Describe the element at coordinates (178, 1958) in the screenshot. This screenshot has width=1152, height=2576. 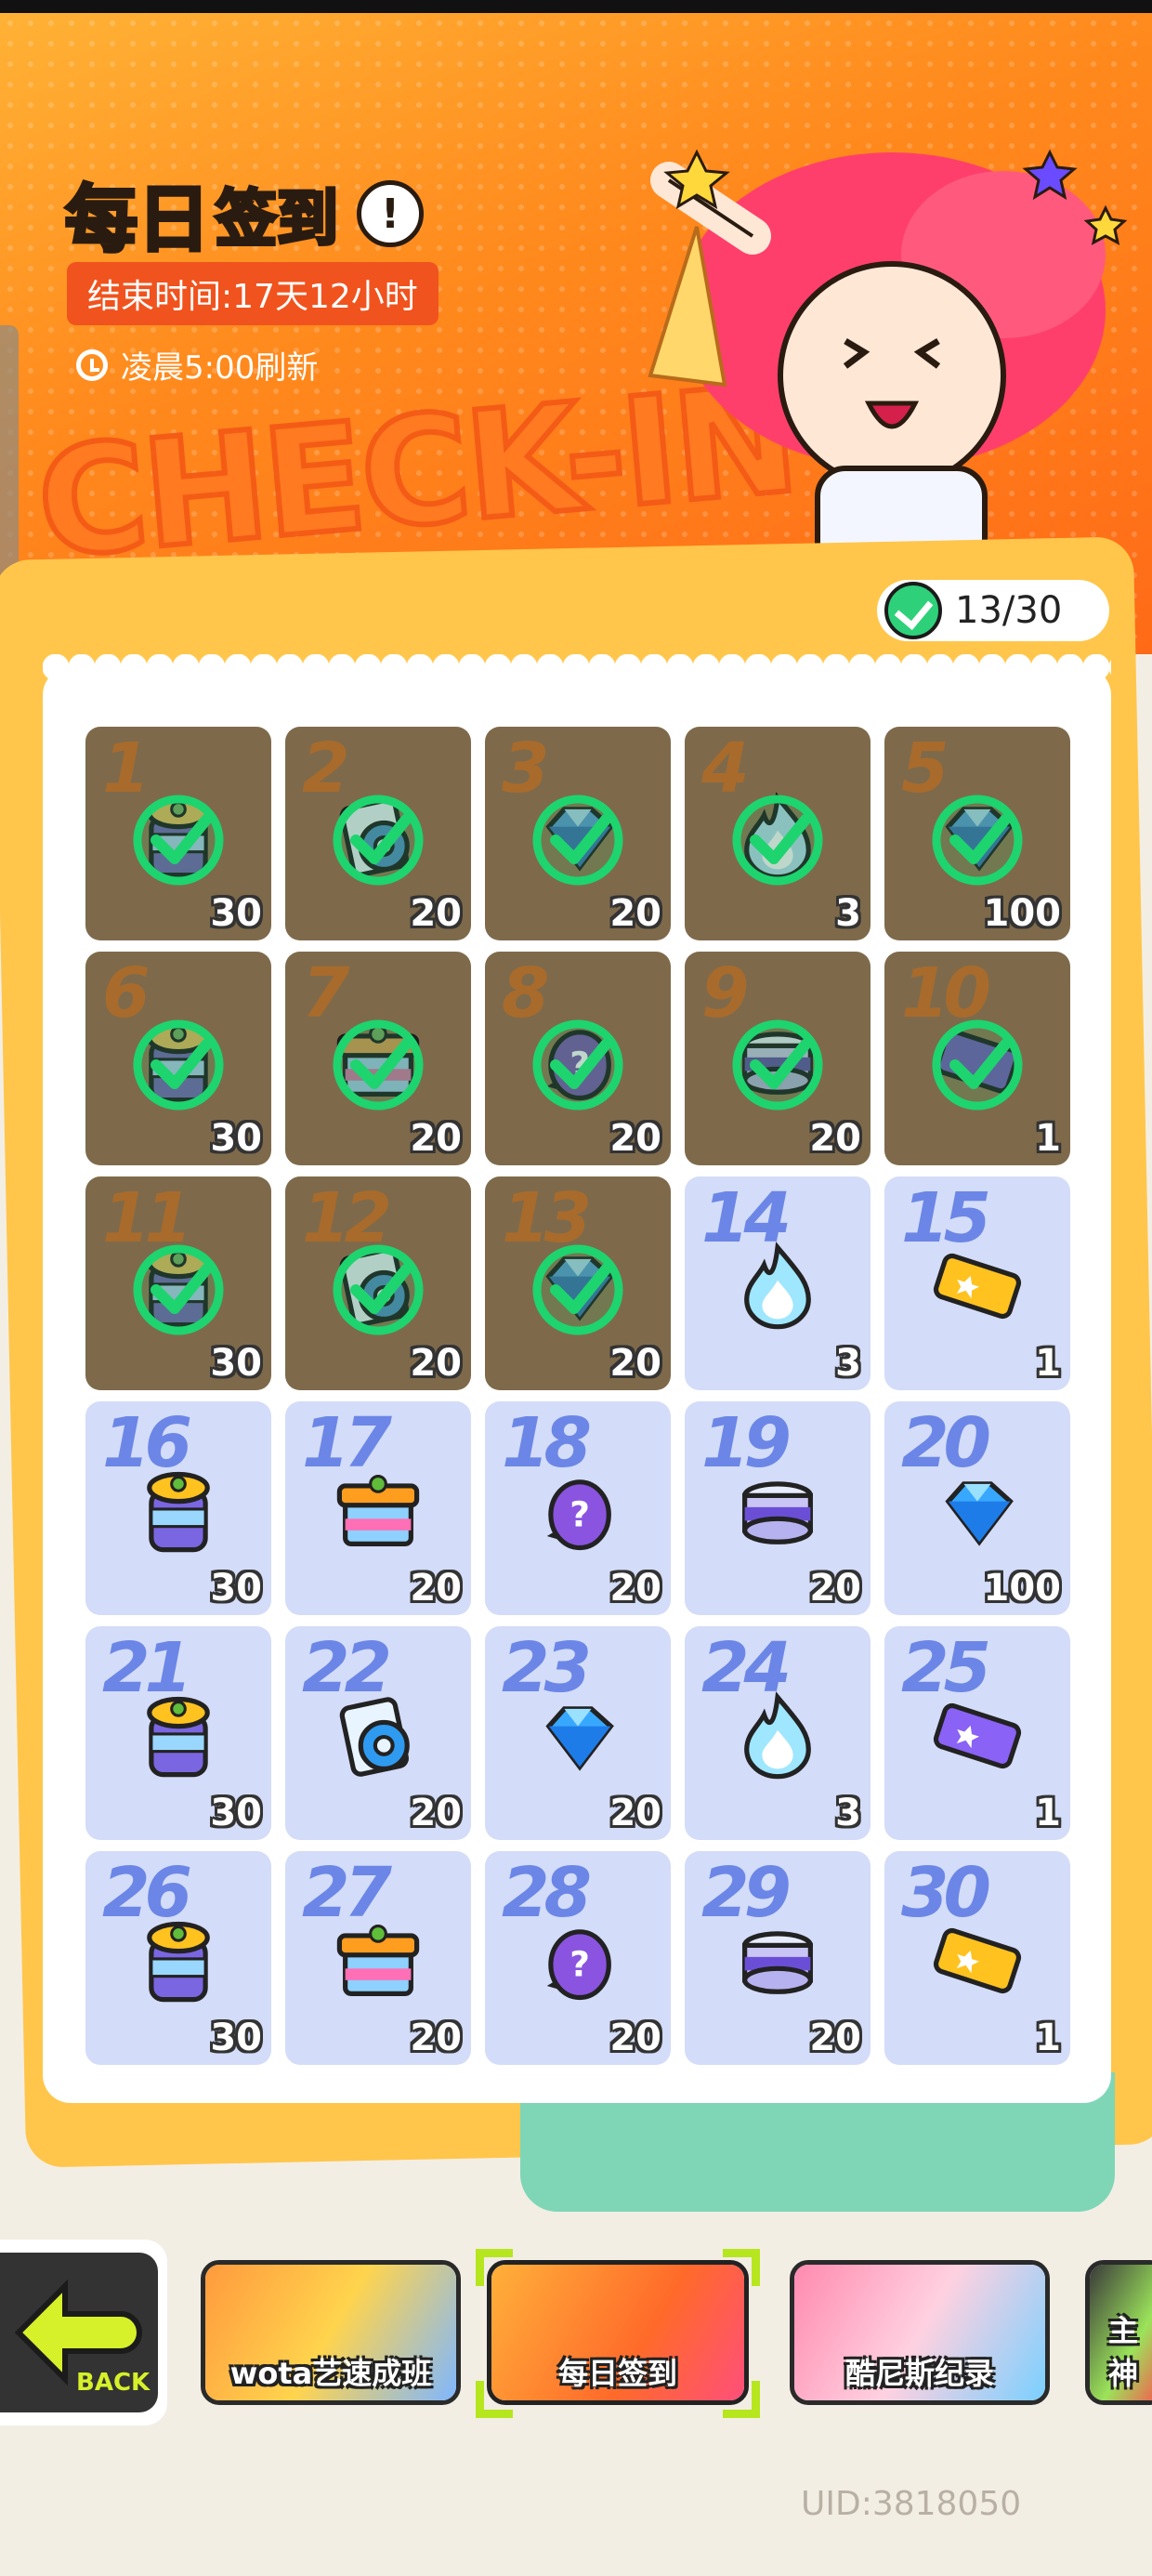
I see `day-cell-26: 26 30` at that location.